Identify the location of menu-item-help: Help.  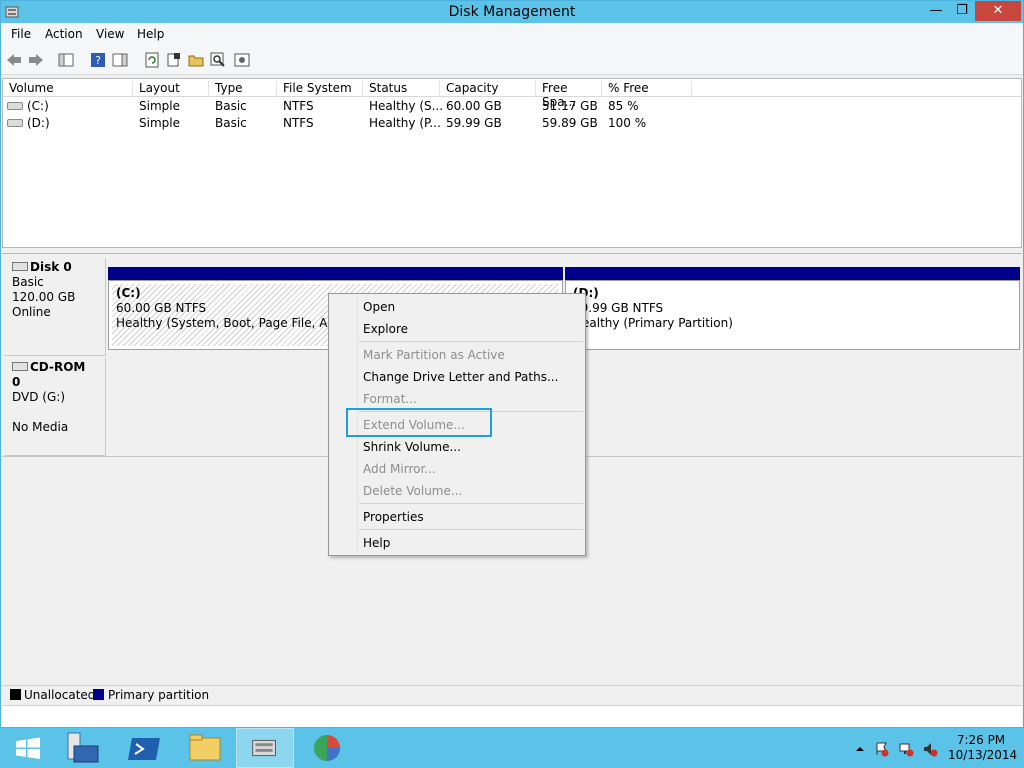
(376, 543).